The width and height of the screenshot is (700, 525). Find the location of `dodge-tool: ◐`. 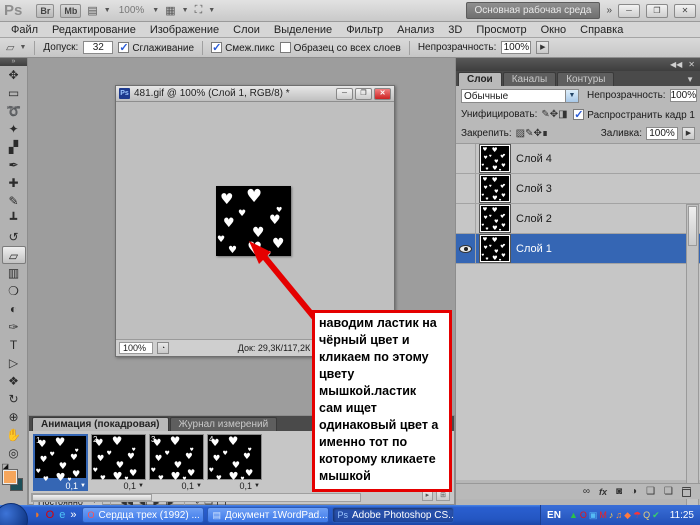

dodge-tool: ◐ is located at coordinates (14, 309).